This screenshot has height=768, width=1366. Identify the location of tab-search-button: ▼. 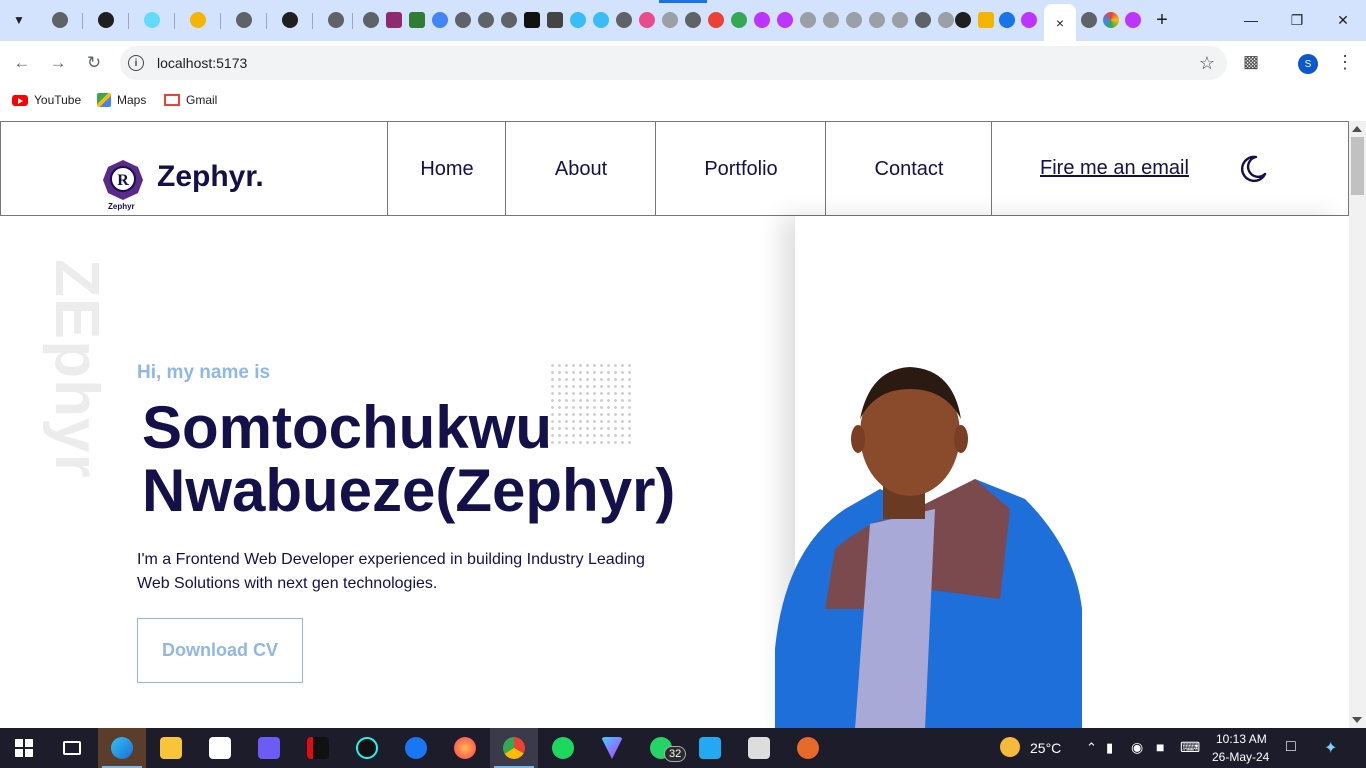
(19, 20).